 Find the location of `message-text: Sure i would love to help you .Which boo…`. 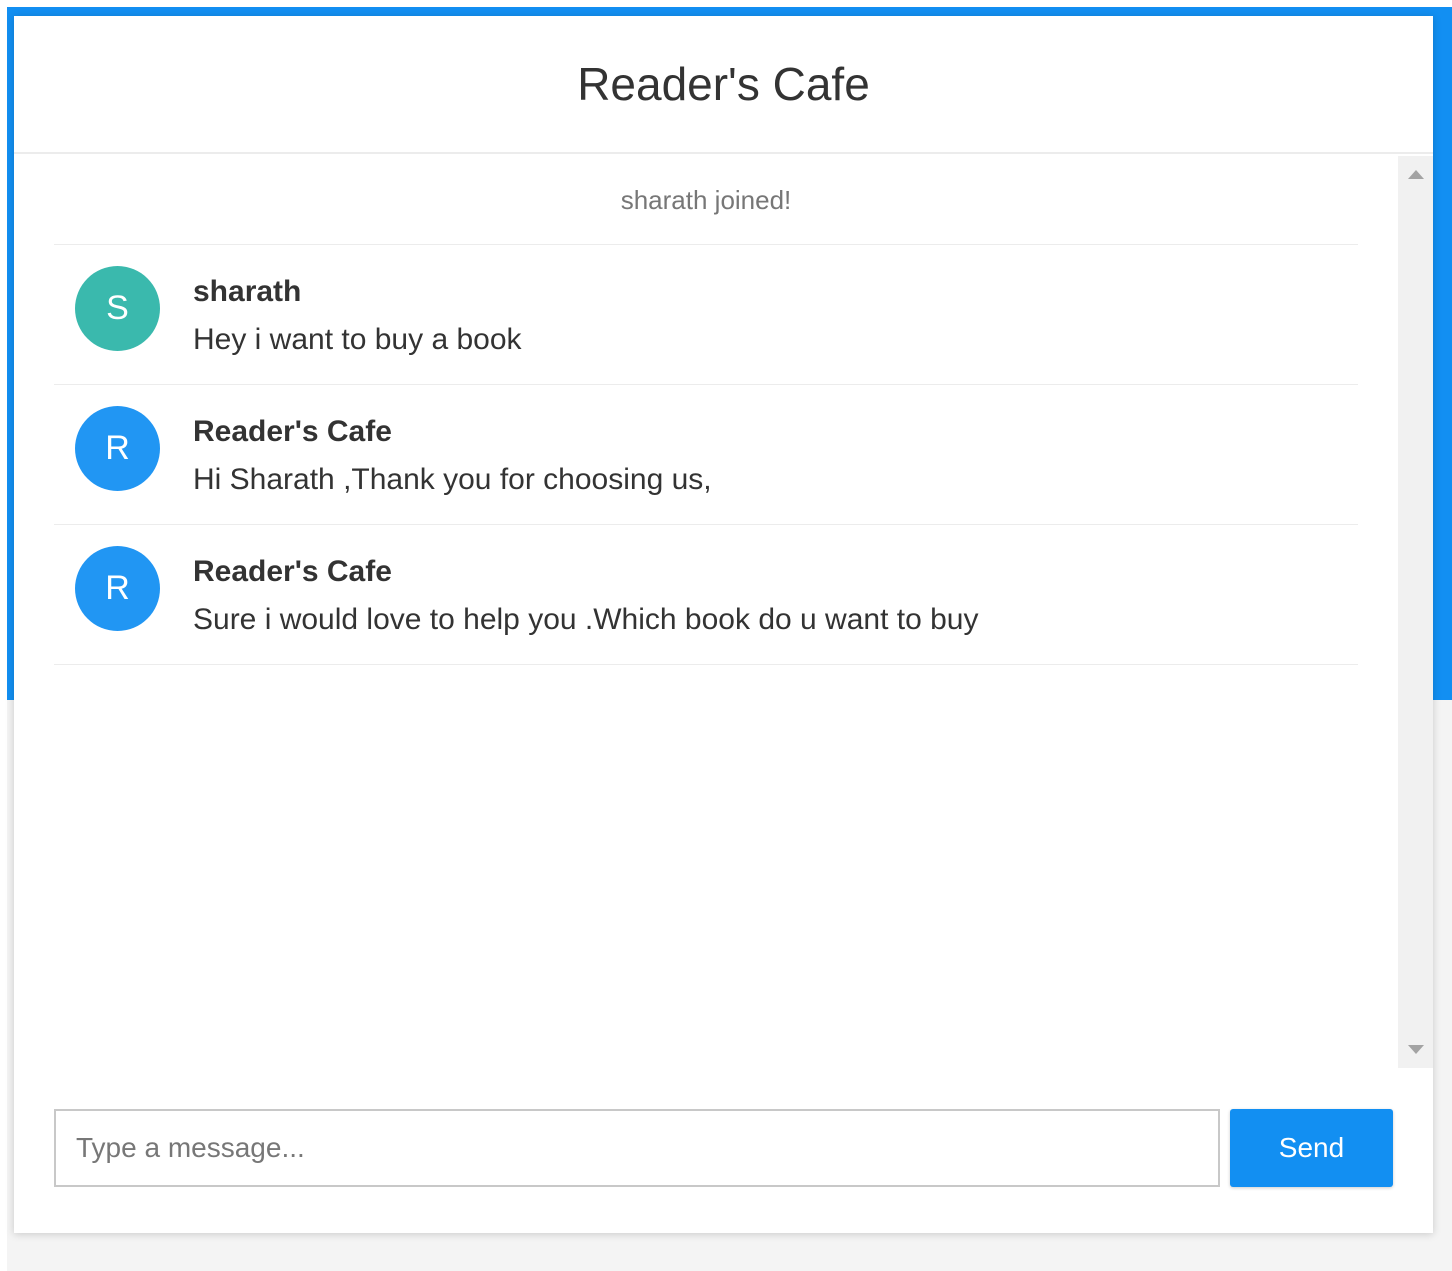

message-text: Sure i would love to help you .Which boo… is located at coordinates (586, 619).